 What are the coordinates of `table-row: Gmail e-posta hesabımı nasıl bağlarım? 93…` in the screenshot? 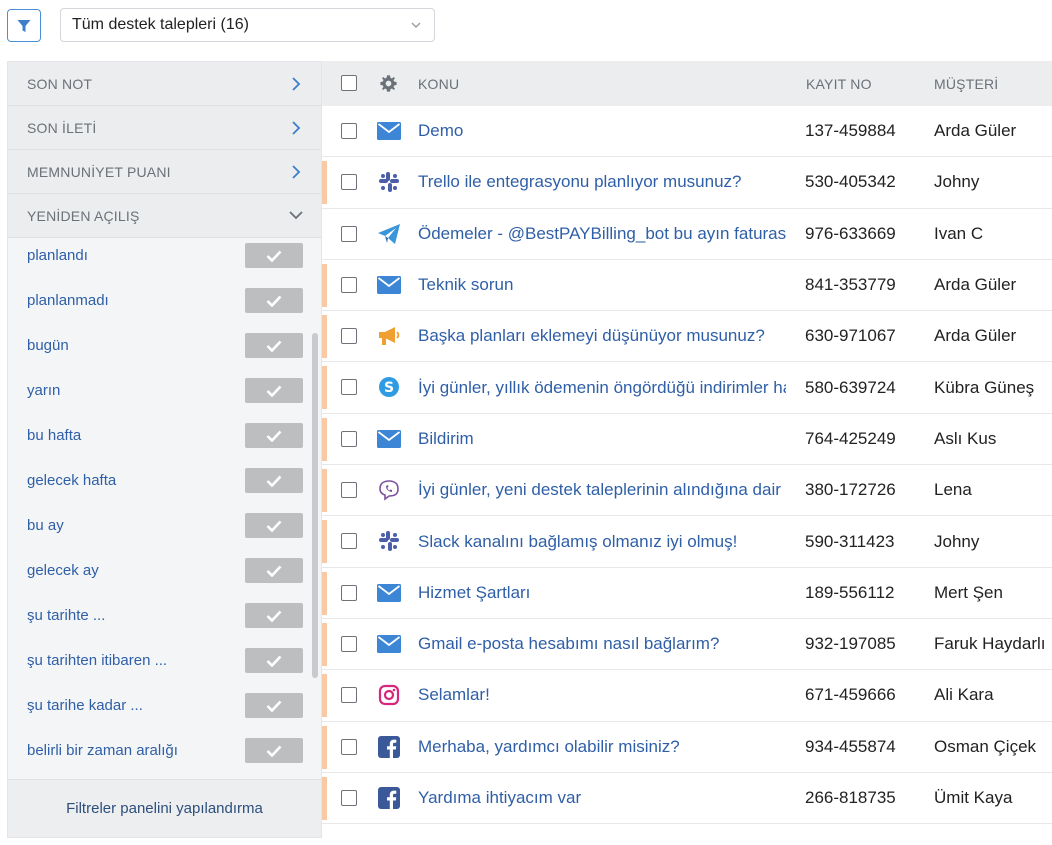 It's located at (687, 644).